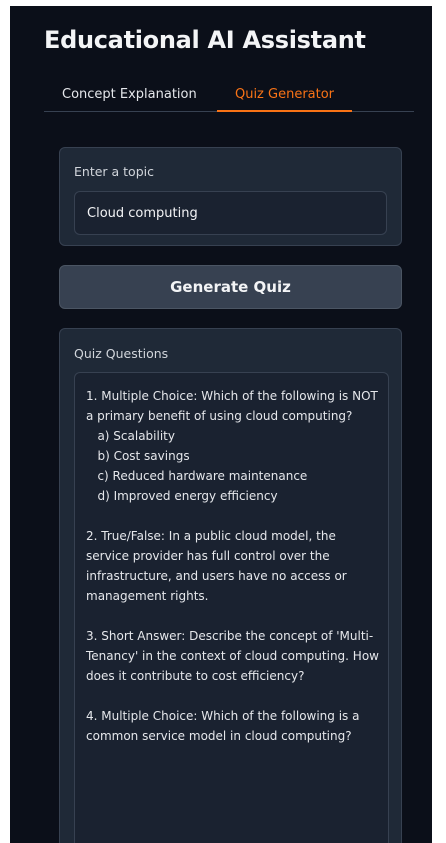  What do you see at coordinates (121, 353) in the screenshot?
I see `quiz-questions-label: Quiz Questions` at bounding box center [121, 353].